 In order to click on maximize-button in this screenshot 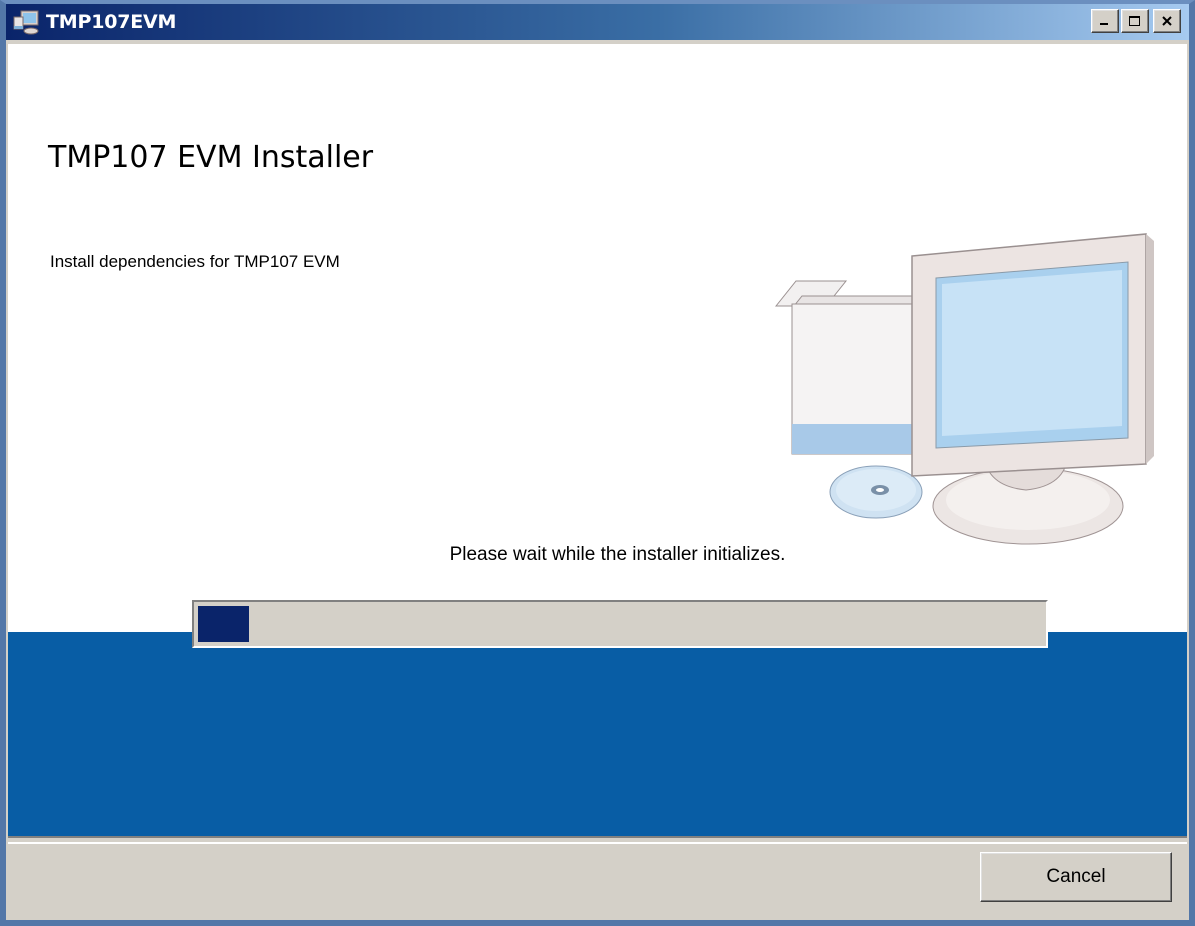, I will do `click(1135, 21)`.